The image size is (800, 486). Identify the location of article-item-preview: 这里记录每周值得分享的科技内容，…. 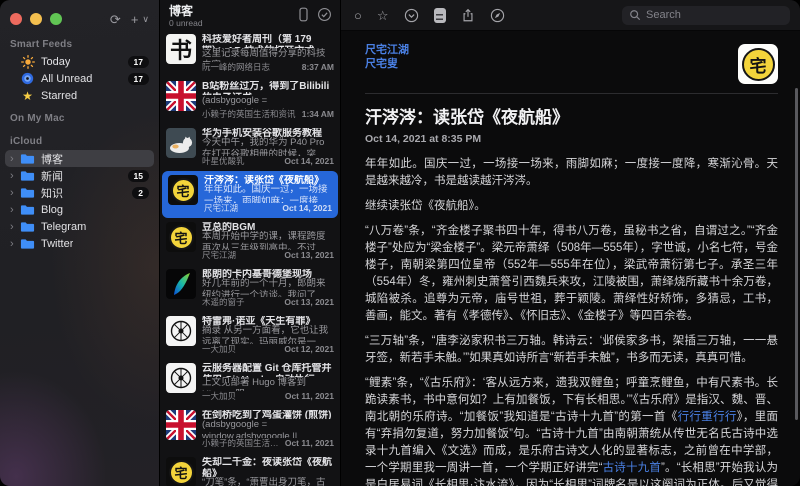
(264, 55).